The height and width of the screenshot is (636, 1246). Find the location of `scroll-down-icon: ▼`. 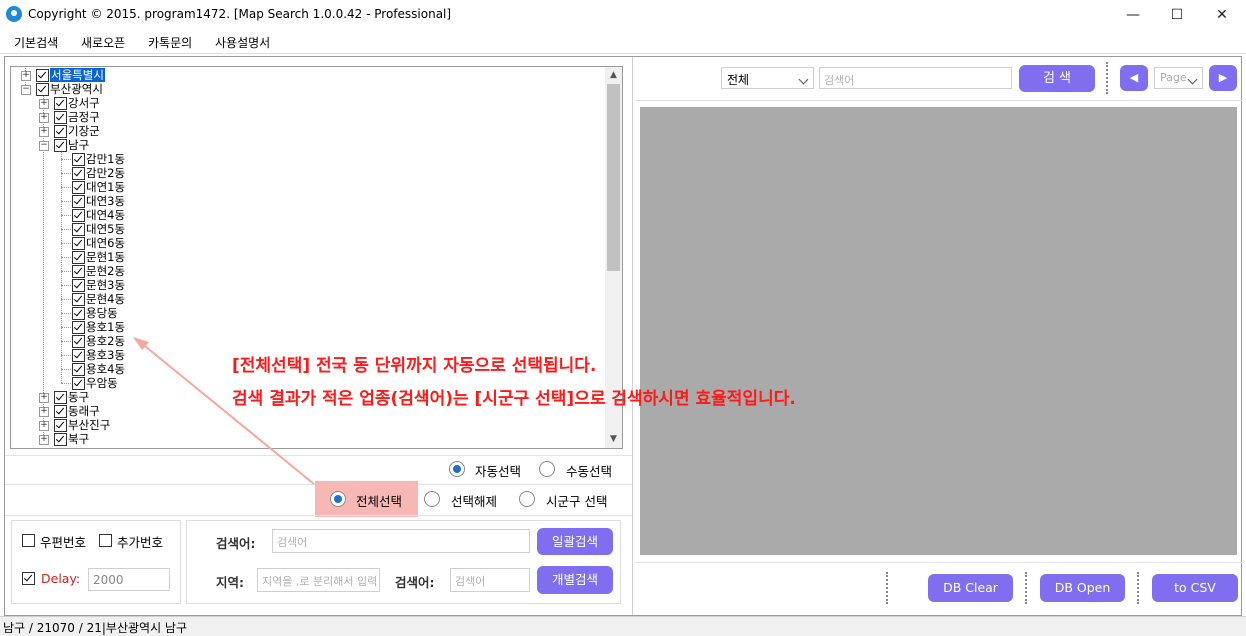

scroll-down-icon: ▼ is located at coordinates (613, 439).